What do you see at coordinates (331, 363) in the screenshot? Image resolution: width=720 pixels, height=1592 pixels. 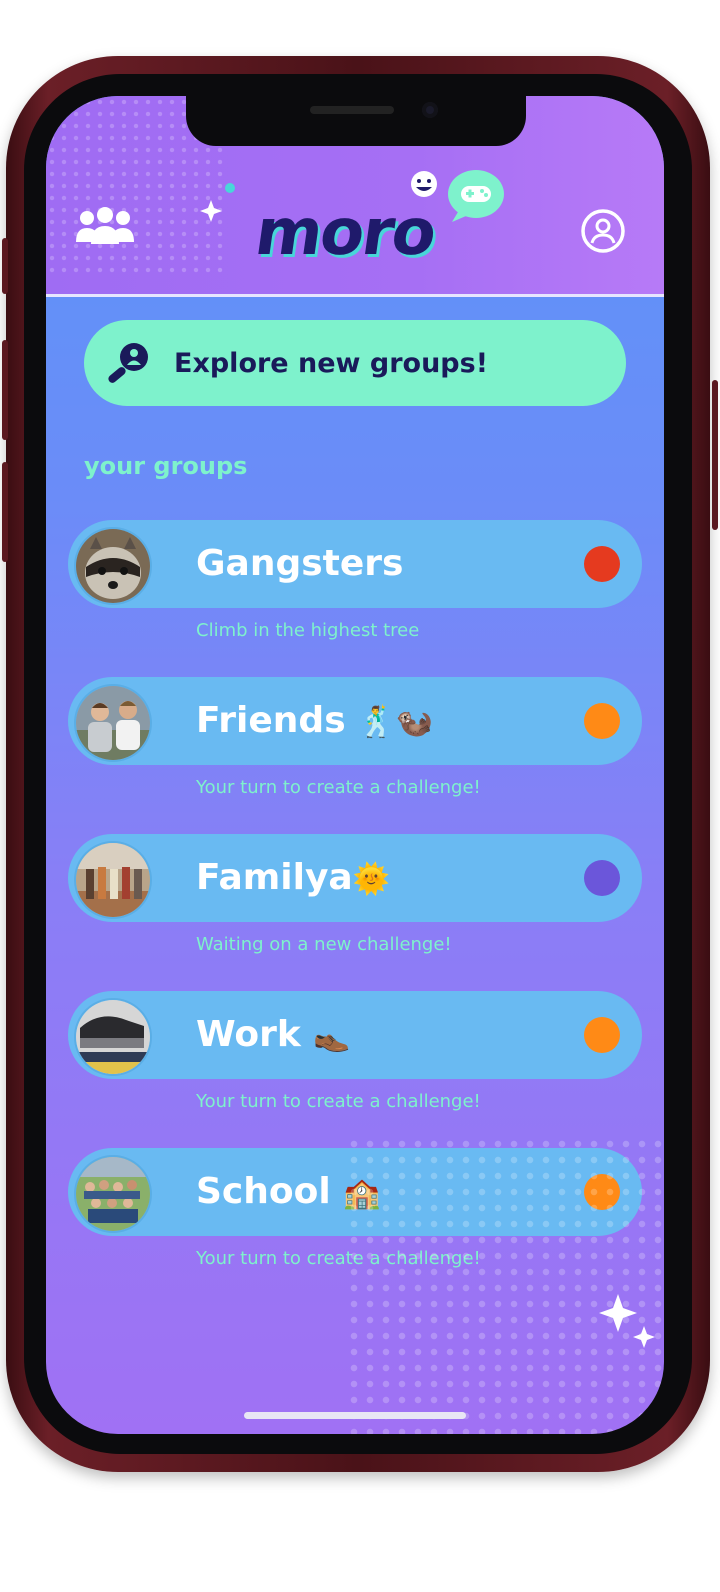 I see `explore-groups-label: Explore new groups!` at bounding box center [331, 363].